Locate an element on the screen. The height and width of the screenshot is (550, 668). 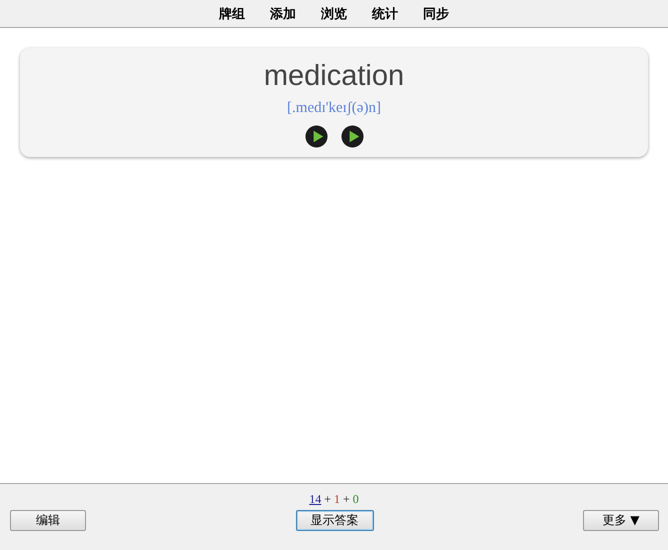
nav-link: 添加 is located at coordinates (283, 13).